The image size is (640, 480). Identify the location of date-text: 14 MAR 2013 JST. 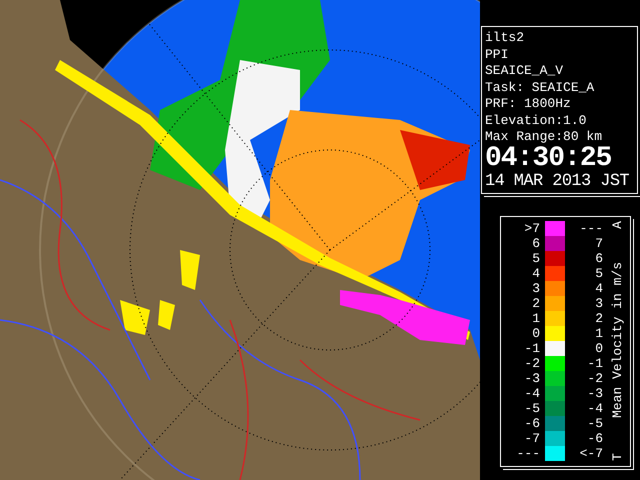
(557, 182).